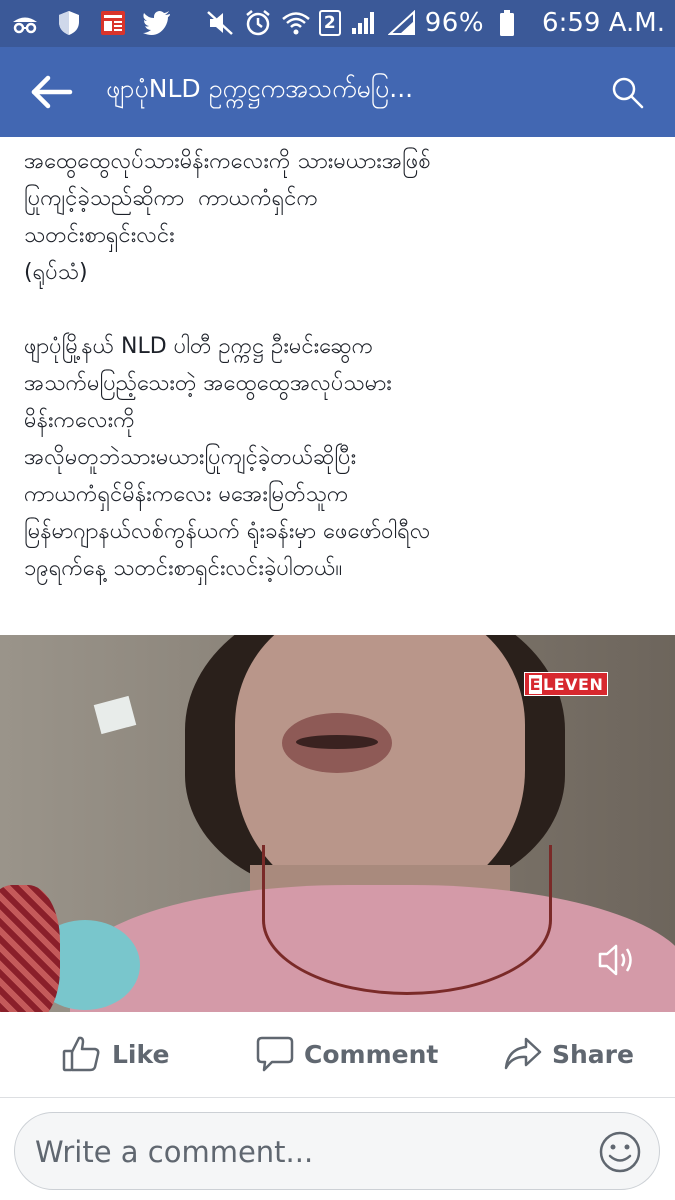  I want to click on post-line: အလိုမတူဘဲသားမယားပြုကျင့်ခဲ့တယ်ဆိုပြီး, so click(190, 457).